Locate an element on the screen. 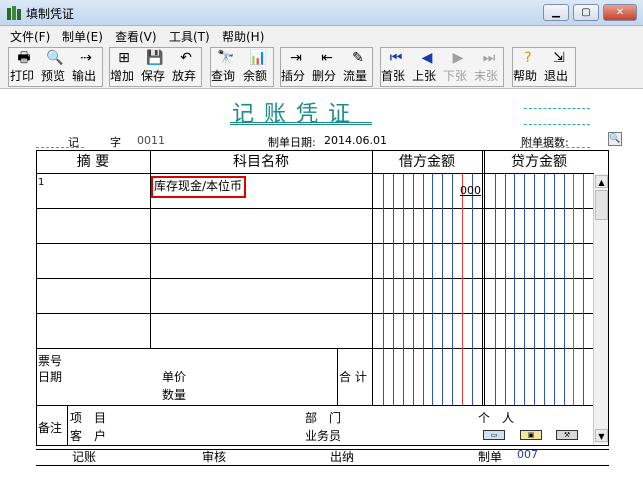 The image size is (643, 477). add-button: ⊞ 增加 is located at coordinates (124, 67).